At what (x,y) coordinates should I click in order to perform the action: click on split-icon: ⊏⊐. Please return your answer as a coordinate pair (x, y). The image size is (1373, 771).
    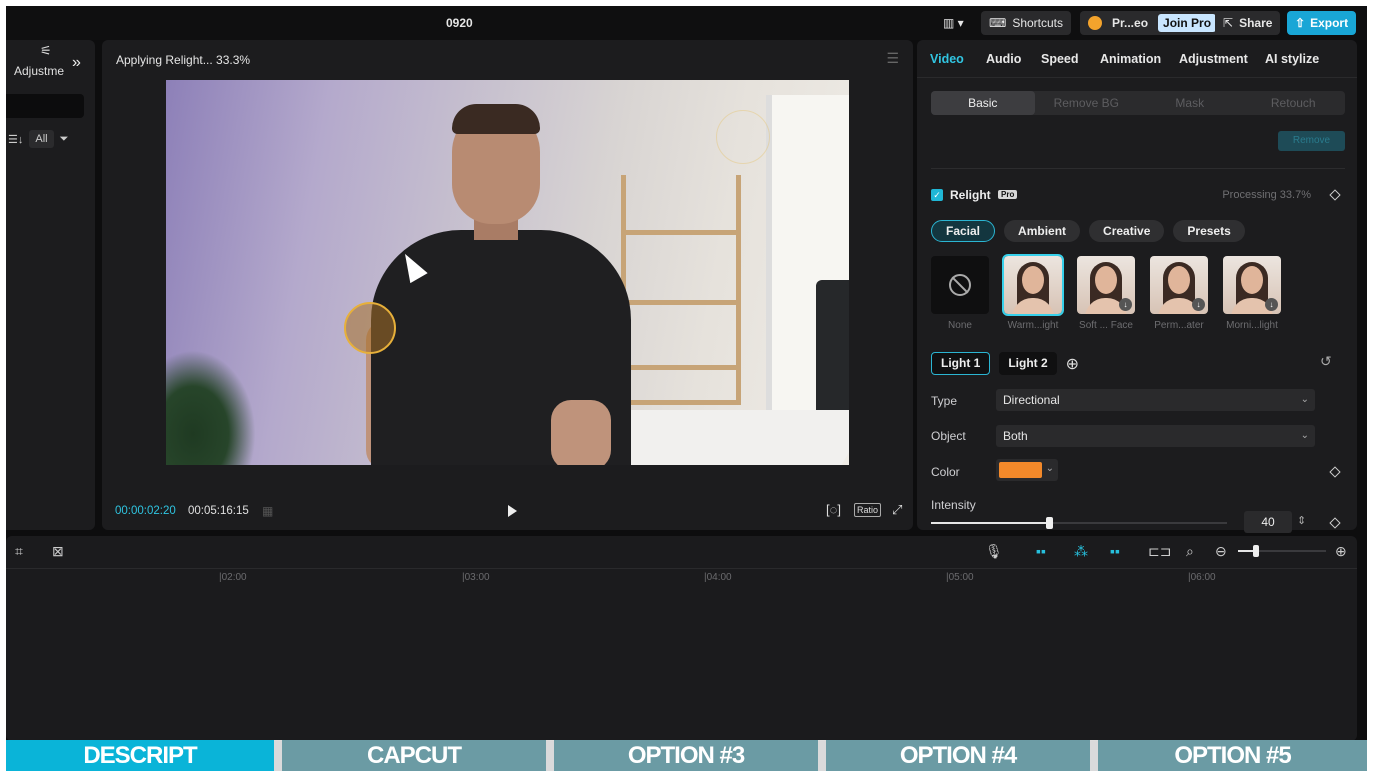
    Looking at the image, I should click on (1159, 551).